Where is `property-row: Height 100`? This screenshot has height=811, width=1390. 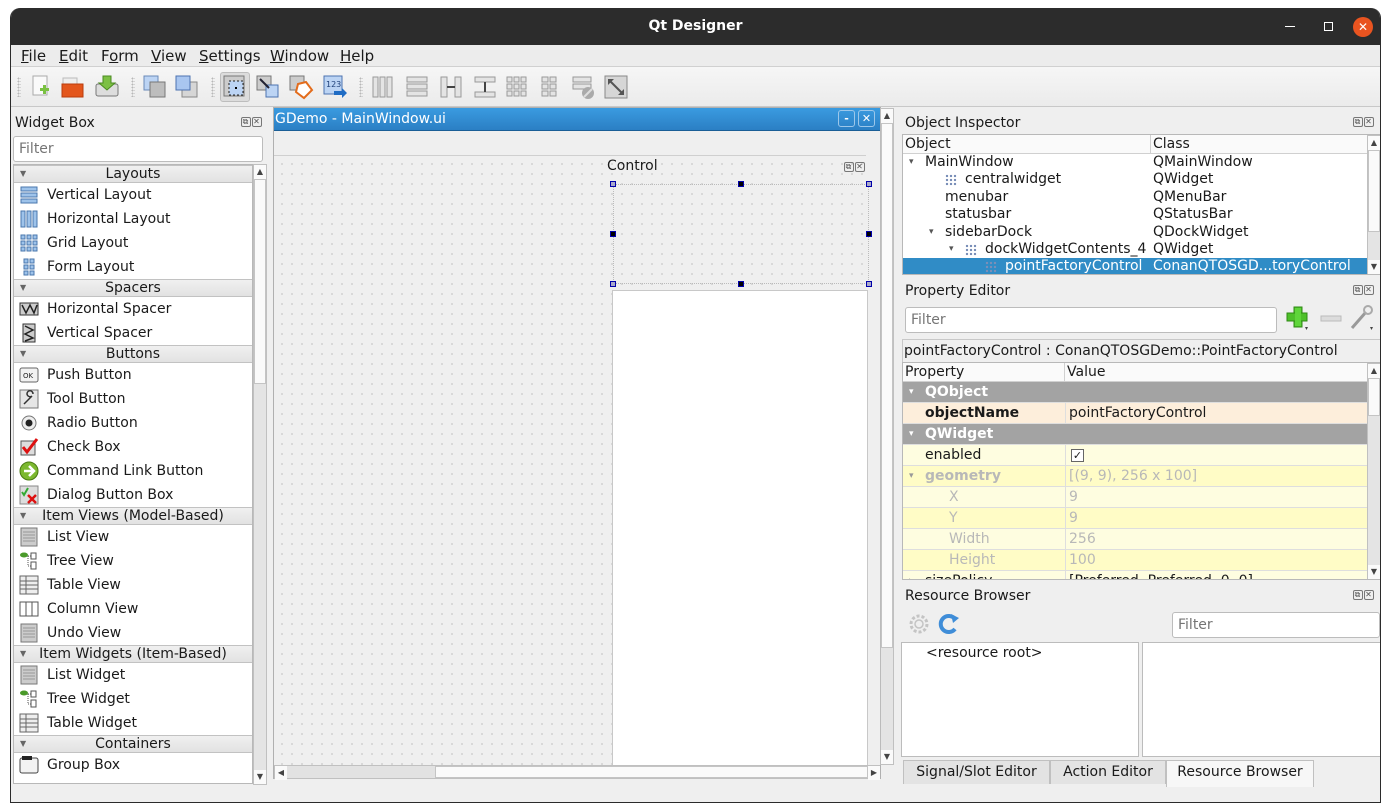
property-row: Height 100 is located at coordinates (1135, 560).